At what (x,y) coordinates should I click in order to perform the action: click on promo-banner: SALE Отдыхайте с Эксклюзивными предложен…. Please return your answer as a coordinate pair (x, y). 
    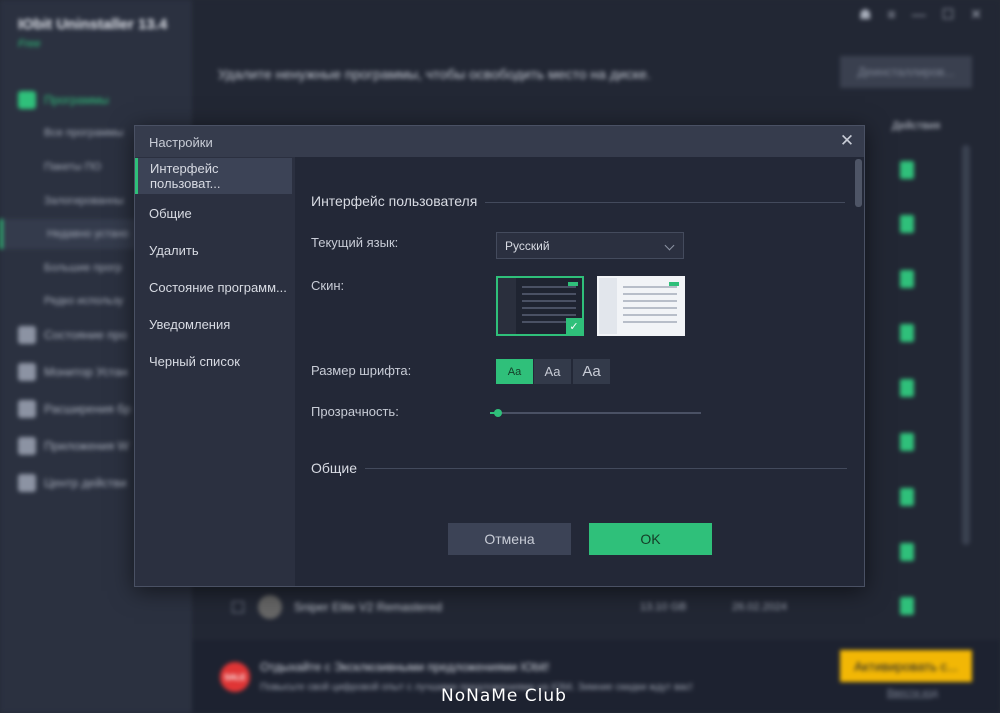
    Looking at the image, I should click on (596, 676).